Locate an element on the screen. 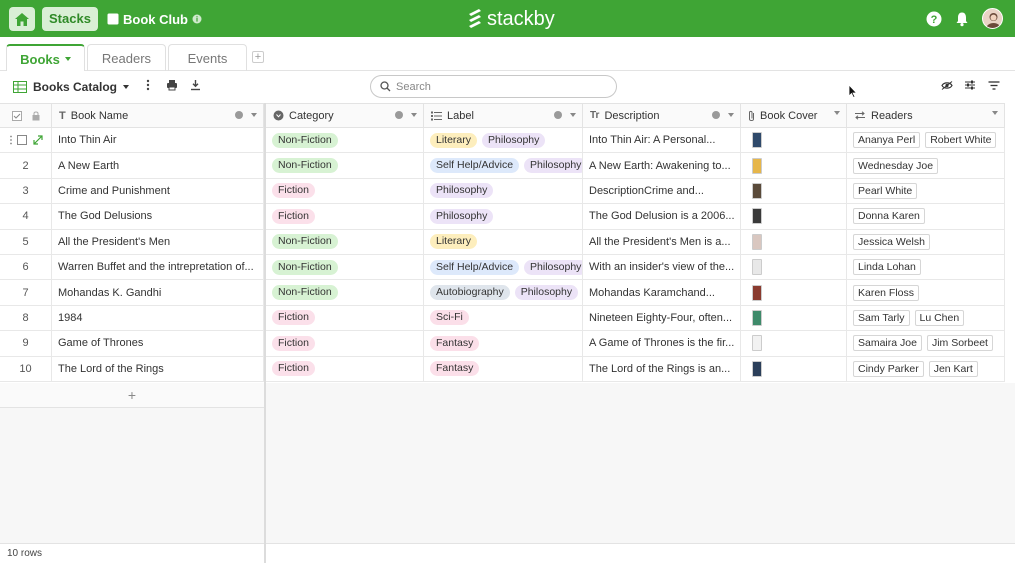  cell-readers: Donna Karen is located at coordinates (926, 217).